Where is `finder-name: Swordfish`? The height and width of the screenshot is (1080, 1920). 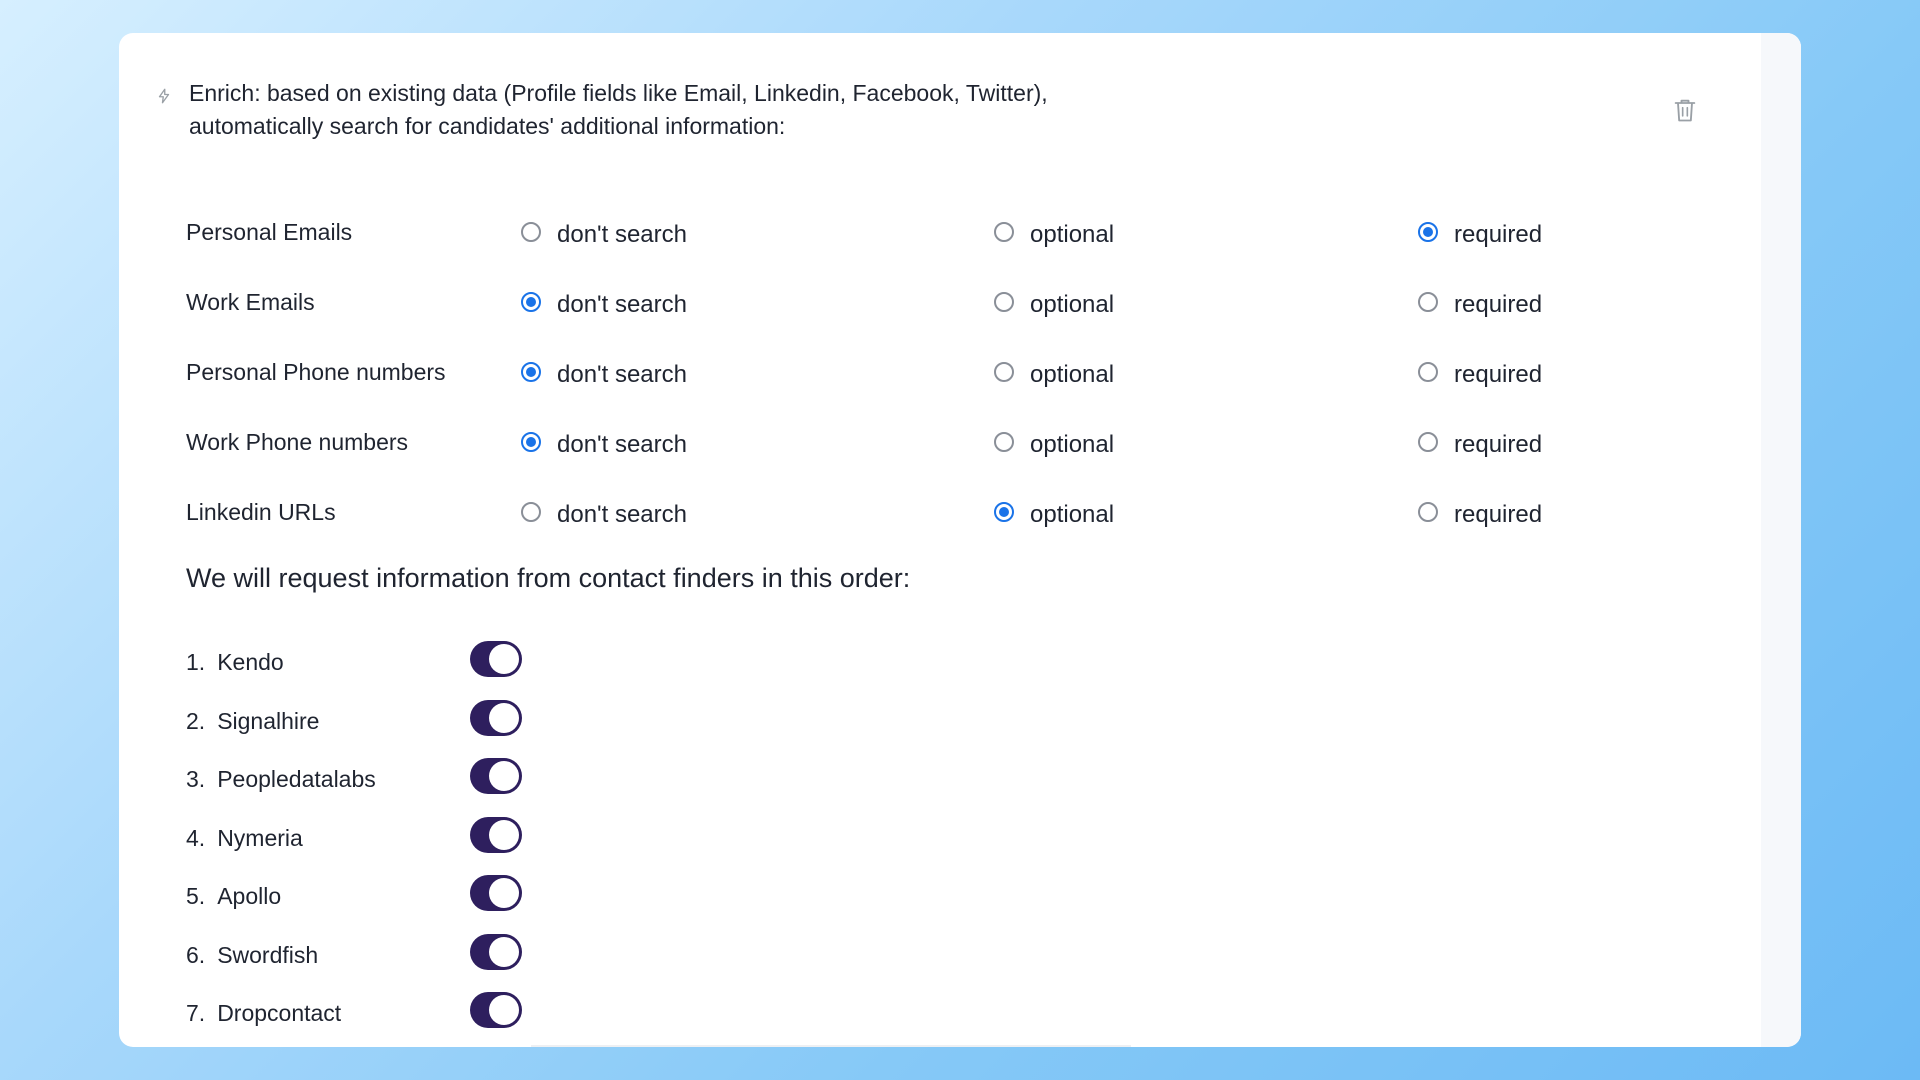
finder-name: Swordfish is located at coordinates (268, 954).